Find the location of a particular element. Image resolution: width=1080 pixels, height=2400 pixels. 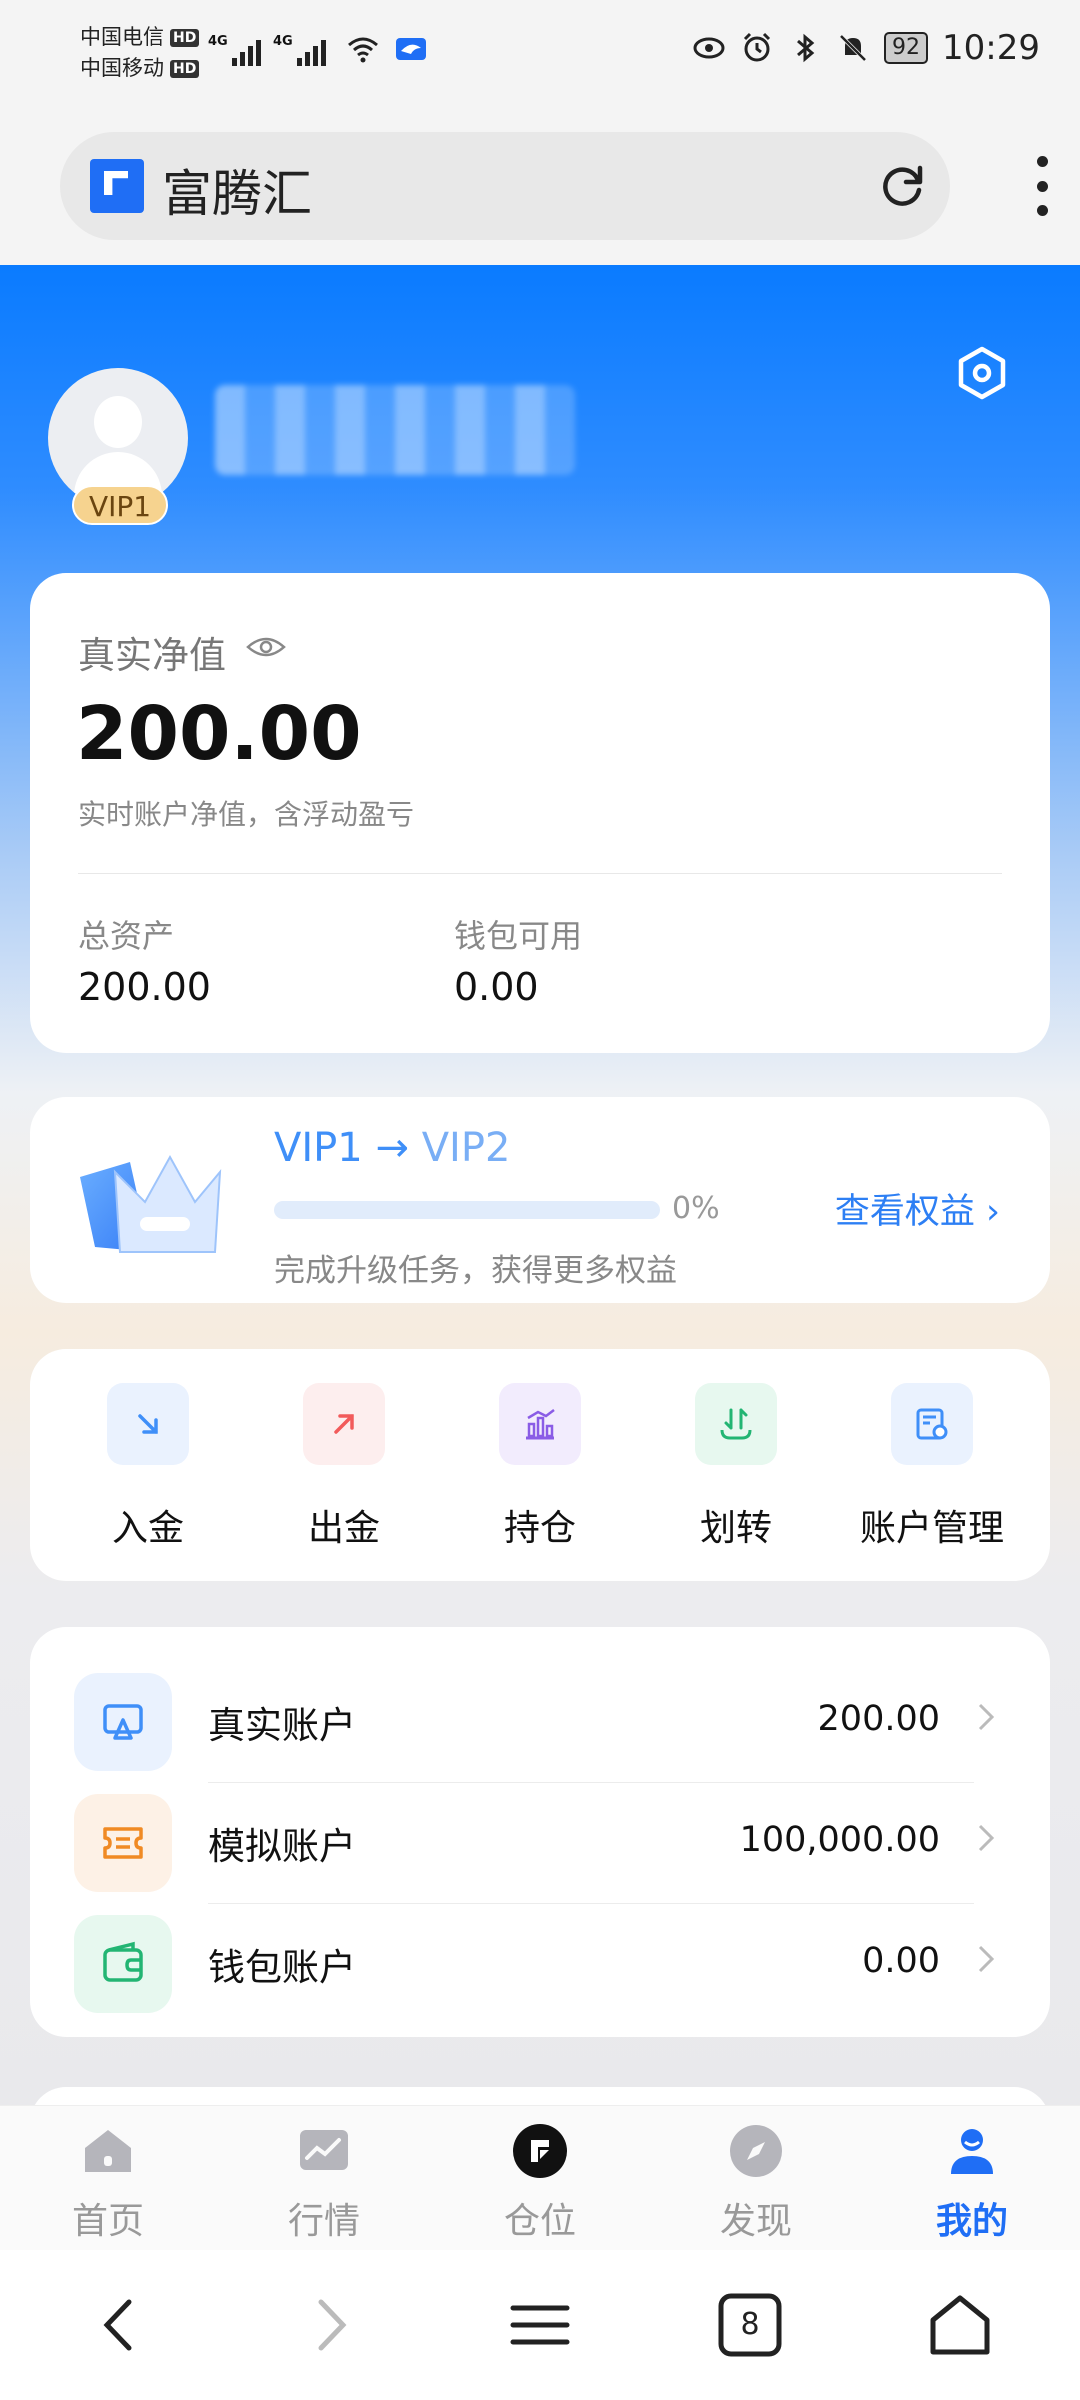

browser-navigation-bar: 8 is located at coordinates (540, 2325).